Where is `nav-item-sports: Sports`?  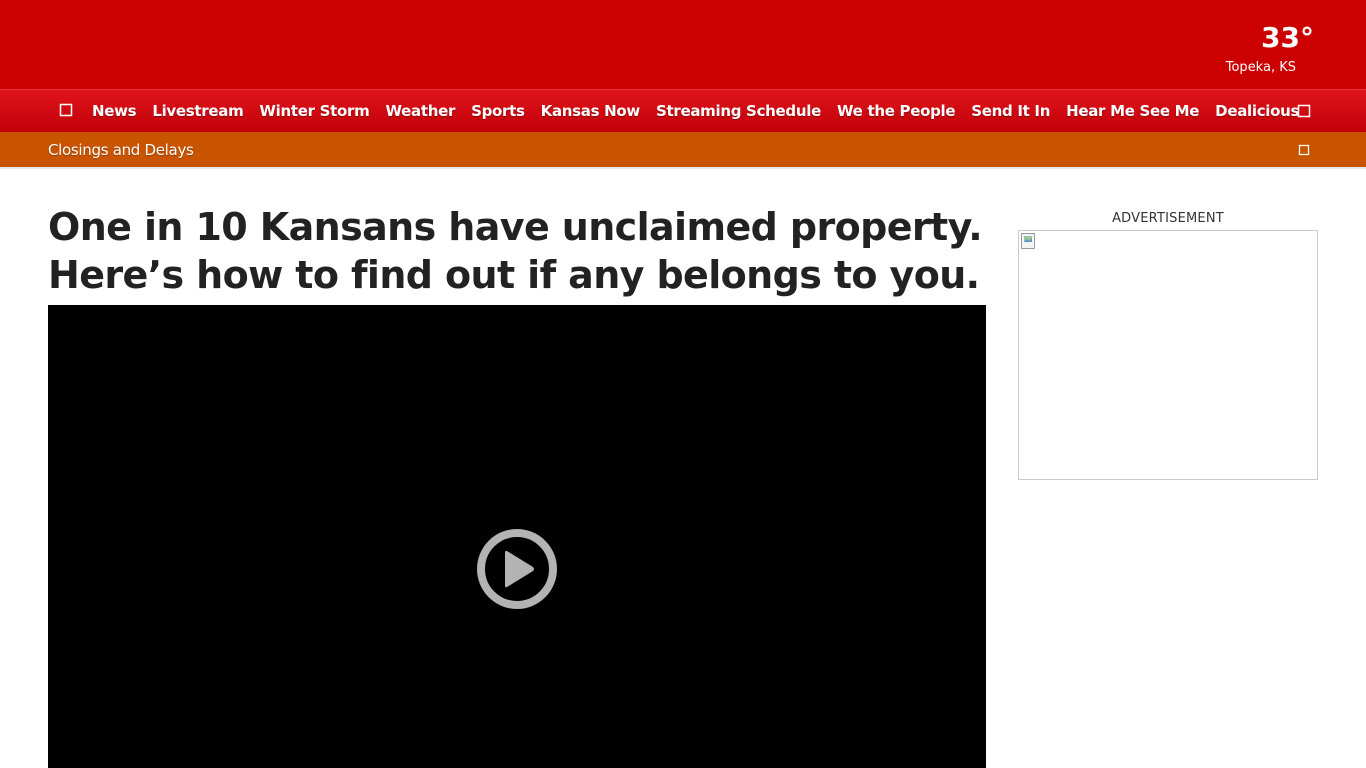
nav-item-sports: Sports is located at coordinates (498, 111).